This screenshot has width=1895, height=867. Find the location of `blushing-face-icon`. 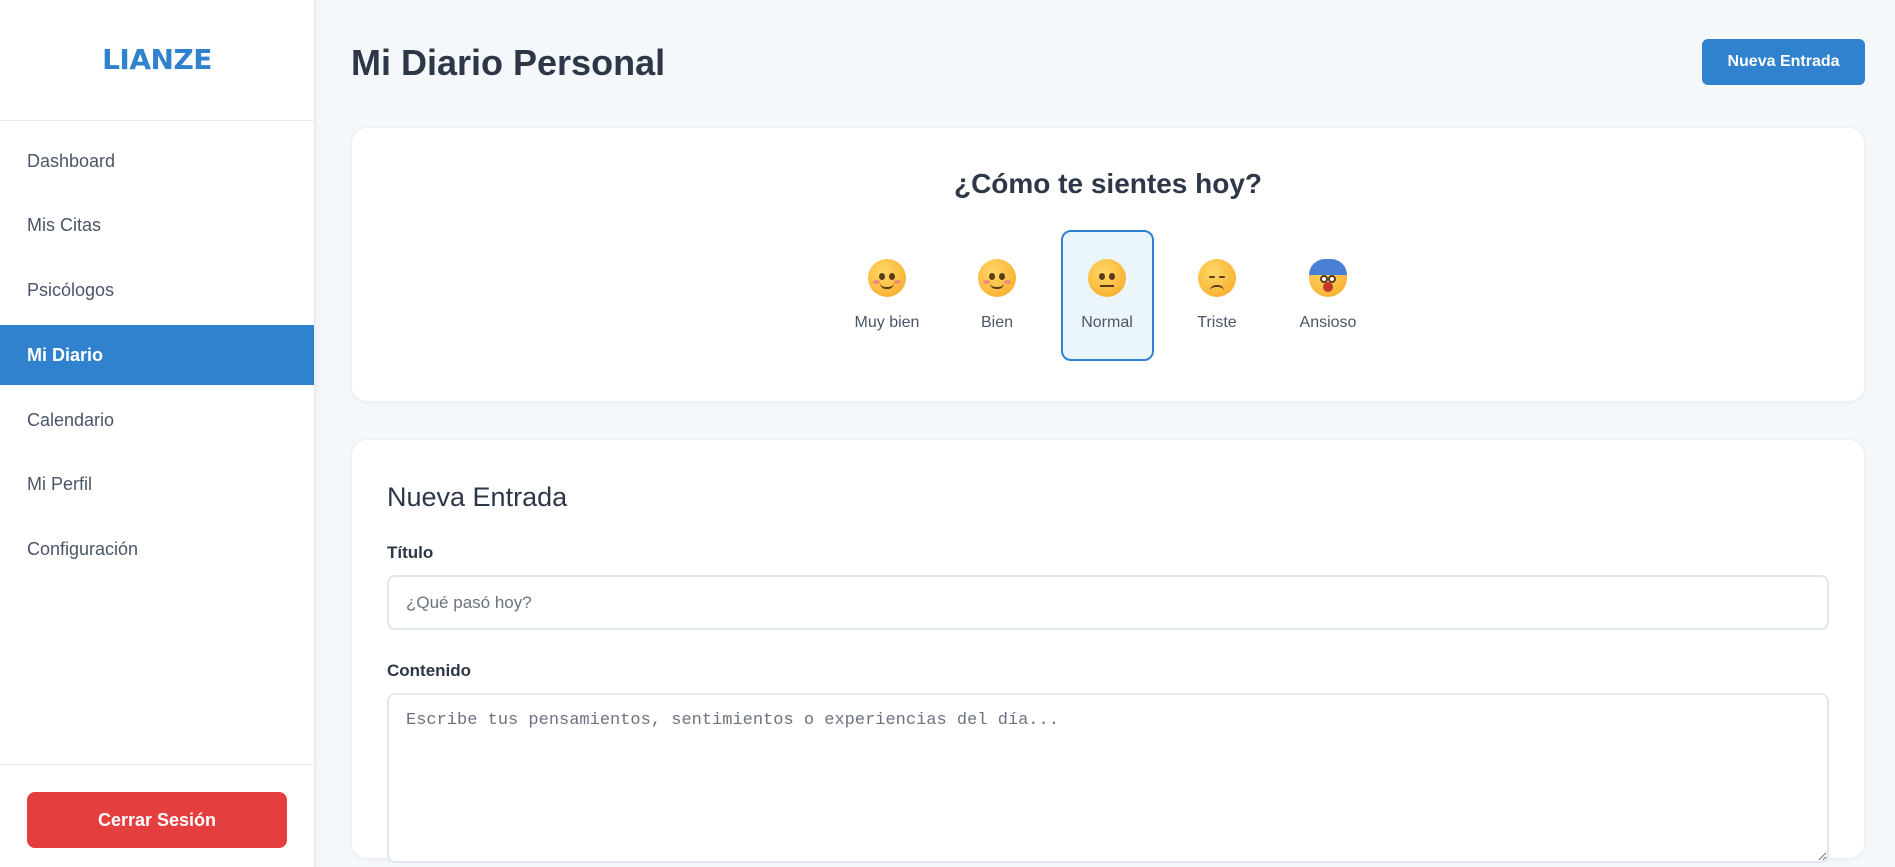

blushing-face-icon is located at coordinates (997, 278).